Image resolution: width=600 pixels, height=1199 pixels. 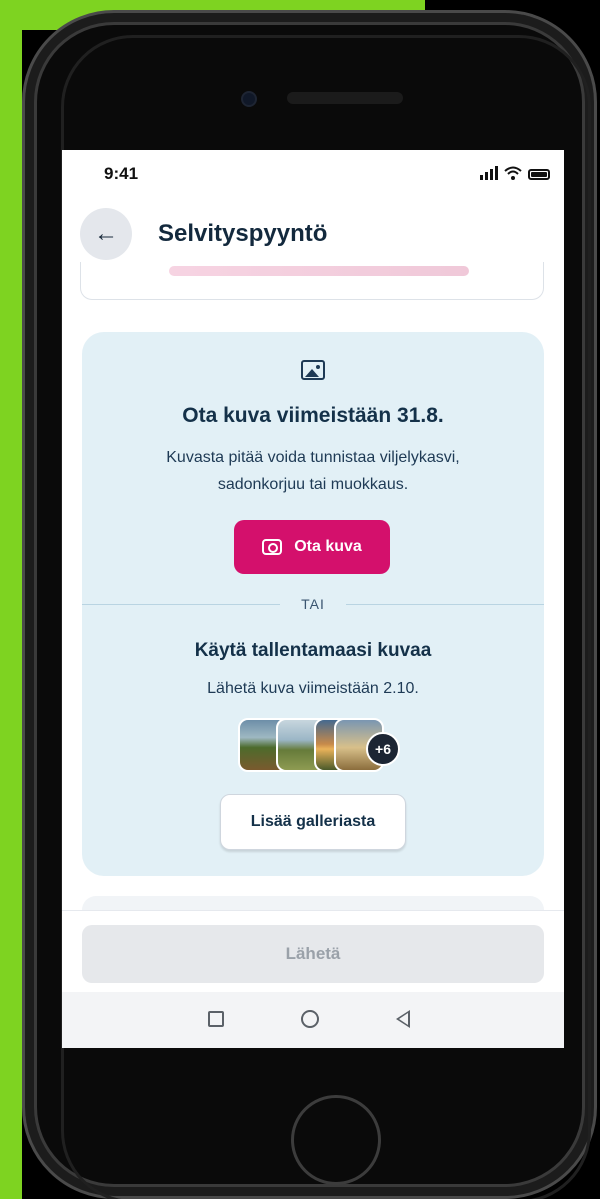 I want to click on nav-home-icon, so click(x=310, y=1019).